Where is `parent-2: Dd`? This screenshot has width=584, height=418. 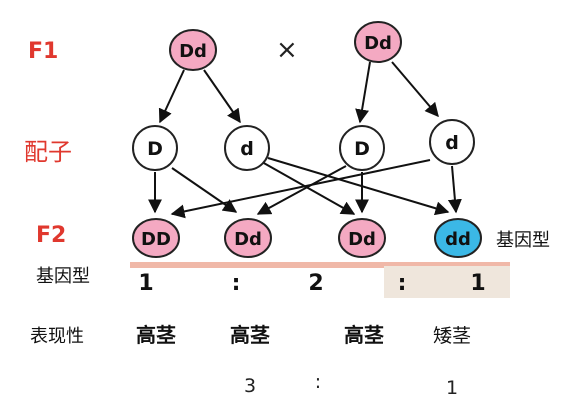
parent-2: Dd is located at coordinates (378, 42).